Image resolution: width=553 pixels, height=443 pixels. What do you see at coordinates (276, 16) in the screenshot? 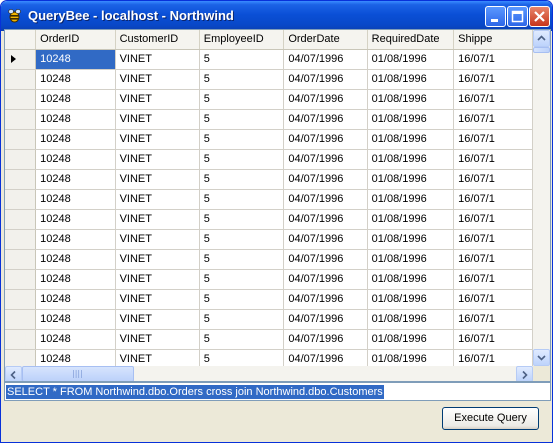
I see `title-bar: QueryBee - localhost - Northwind` at bounding box center [276, 16].